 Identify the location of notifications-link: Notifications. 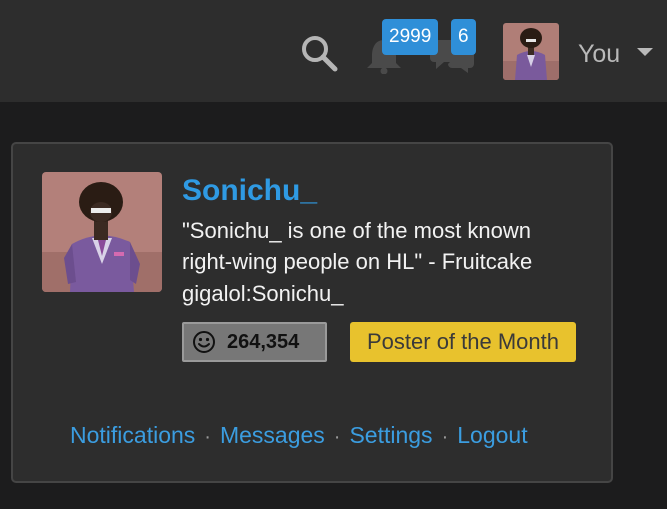
(132, 435).